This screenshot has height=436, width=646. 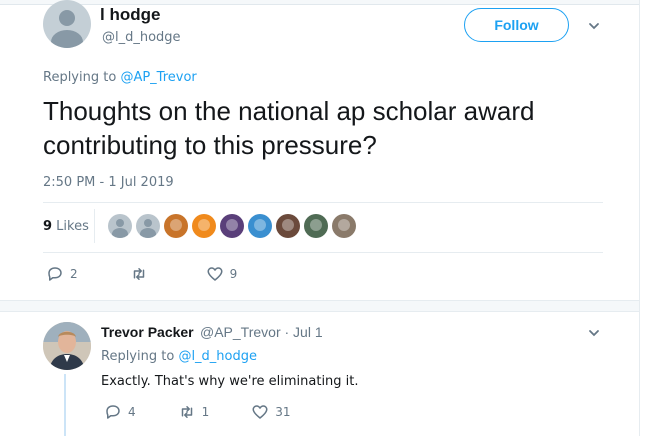 I want to click on retweet-action, so click(x=142, y=274).